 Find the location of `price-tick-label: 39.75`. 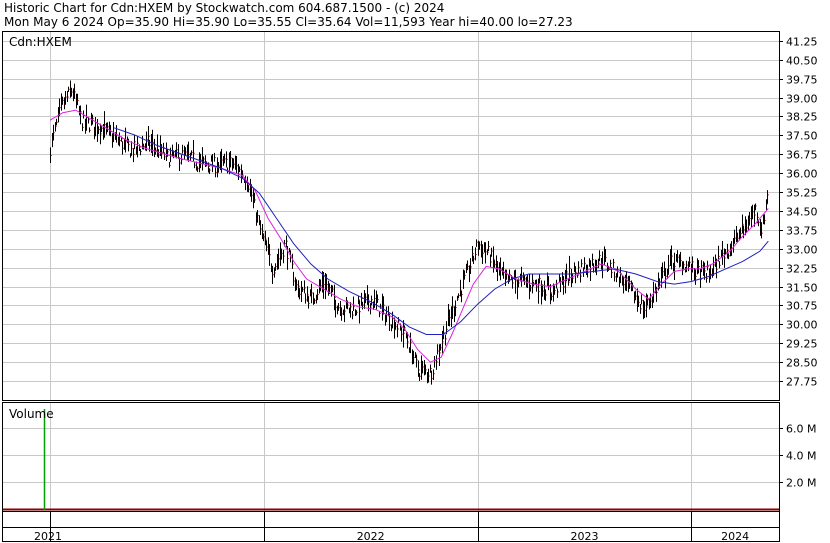

price-tick-label: 39.75 is located at coordinates (802, 80).